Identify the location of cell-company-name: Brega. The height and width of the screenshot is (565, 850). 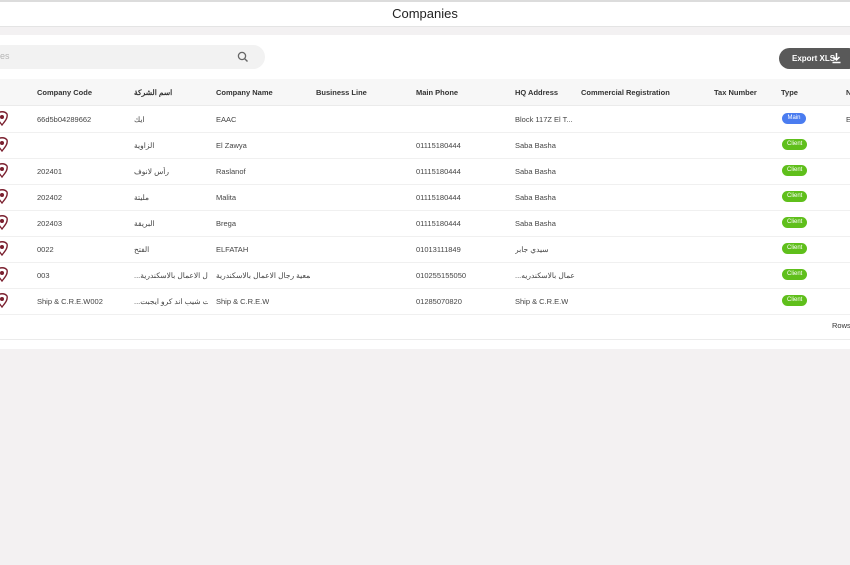
(226, 223).